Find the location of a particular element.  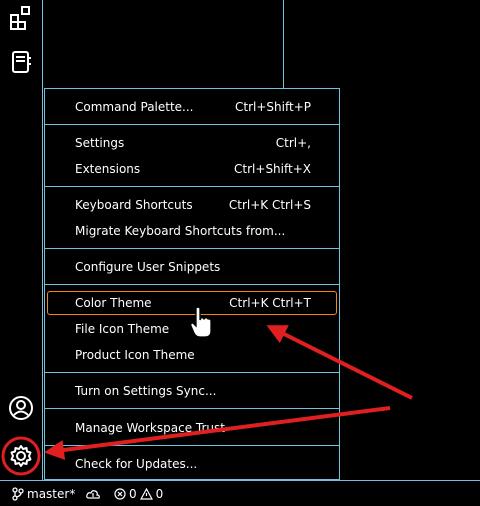

warning-count: 0 is located at coordinates (159, 494).